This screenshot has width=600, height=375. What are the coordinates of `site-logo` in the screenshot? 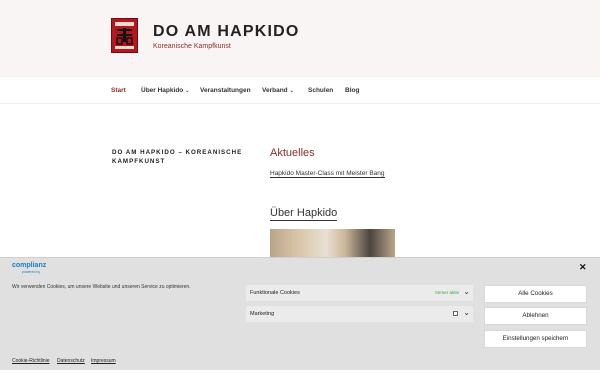 It's located at (124, 35).